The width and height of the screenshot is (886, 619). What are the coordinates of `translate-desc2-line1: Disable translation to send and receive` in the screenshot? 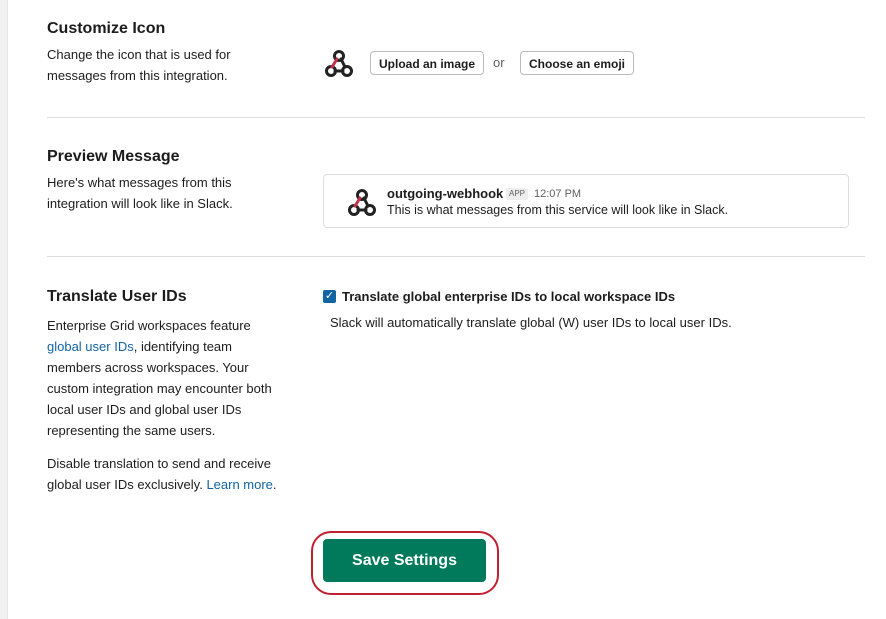 It's located at (159, 463).